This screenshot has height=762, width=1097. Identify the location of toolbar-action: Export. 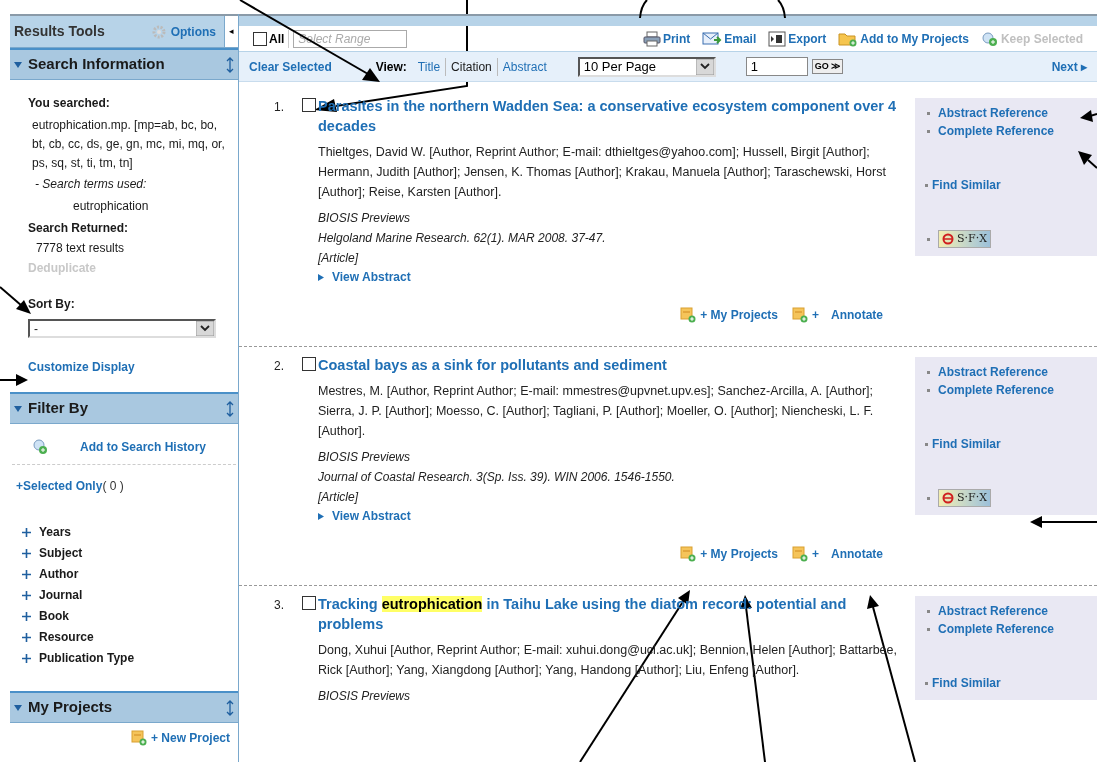
(807, 38).